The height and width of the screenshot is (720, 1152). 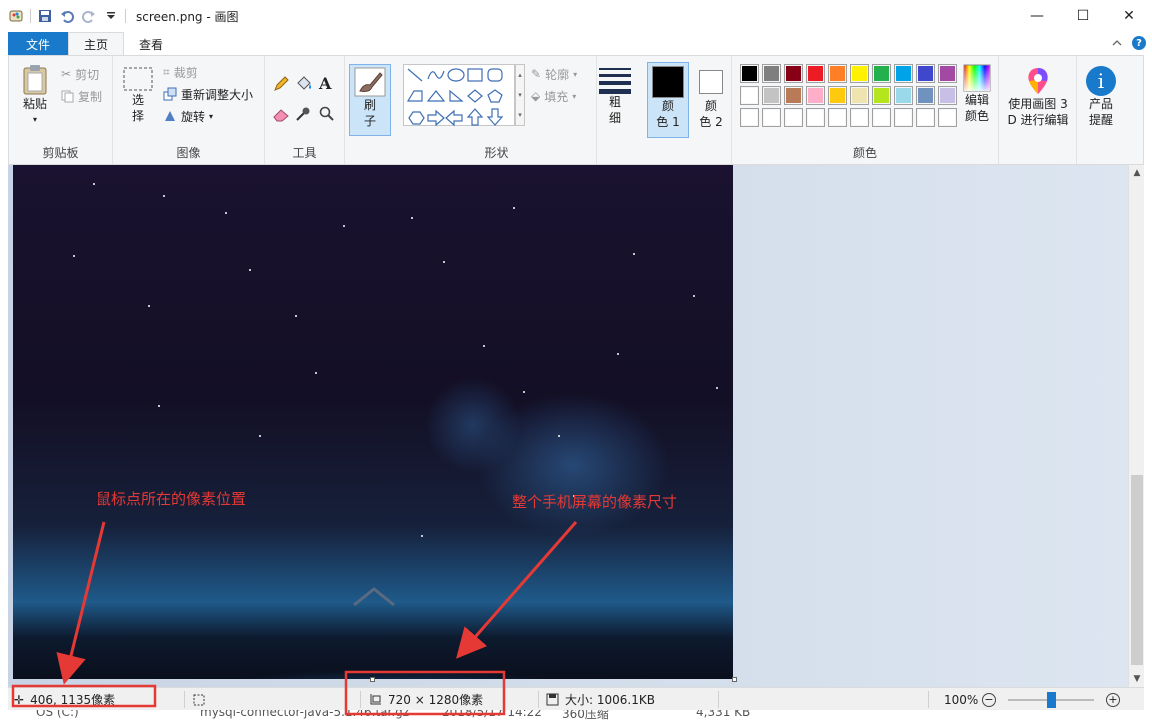 What do you see at coordinates (1037, 16) in the screenshot?
I see `minimize-button: —` at bounding box center [1037, 16].